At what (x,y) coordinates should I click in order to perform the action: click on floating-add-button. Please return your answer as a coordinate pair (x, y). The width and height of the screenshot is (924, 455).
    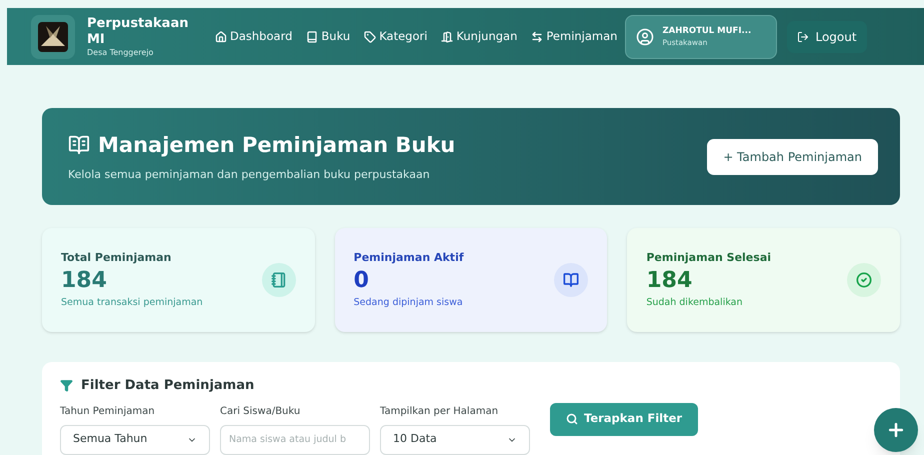
    Looking at the image, I should click on (896, 430).